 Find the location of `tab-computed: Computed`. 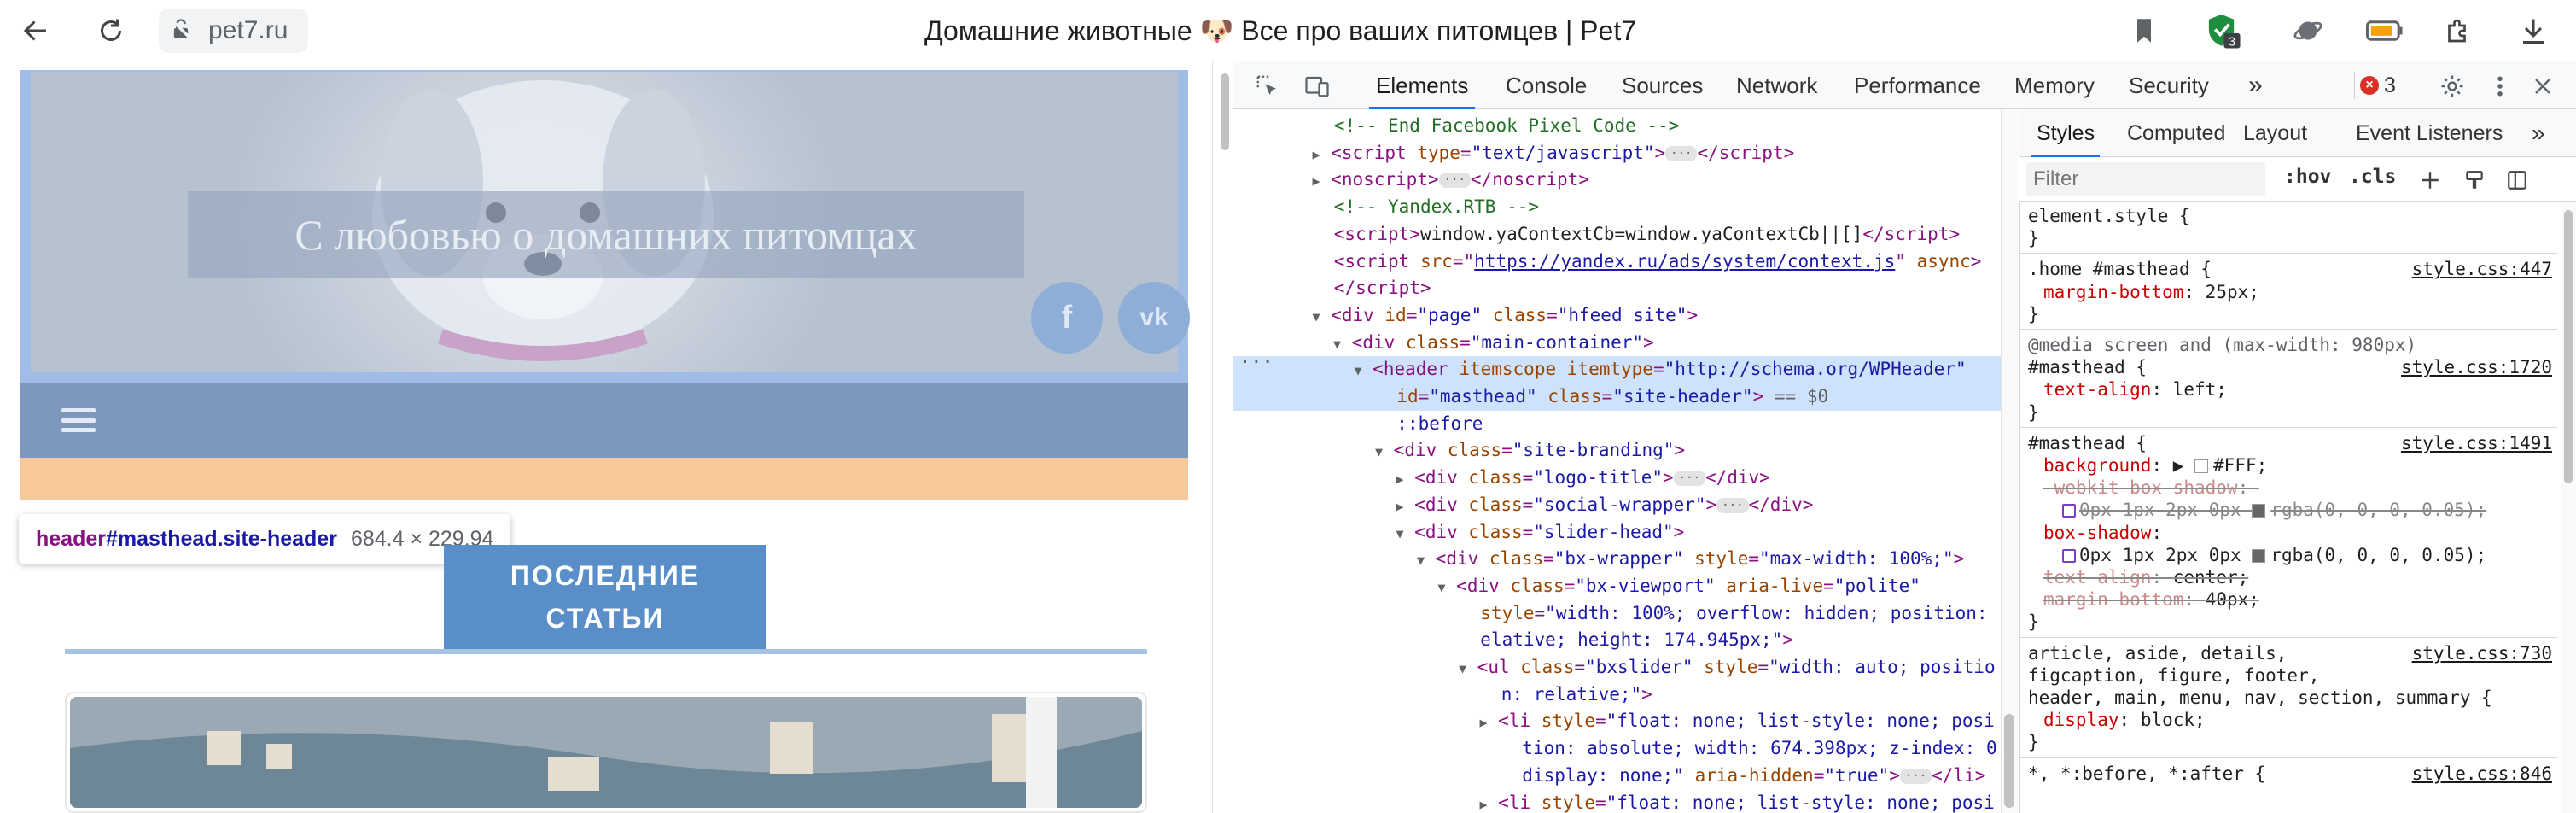

tab-computed: Computed is located at coordinates (2176, 133).